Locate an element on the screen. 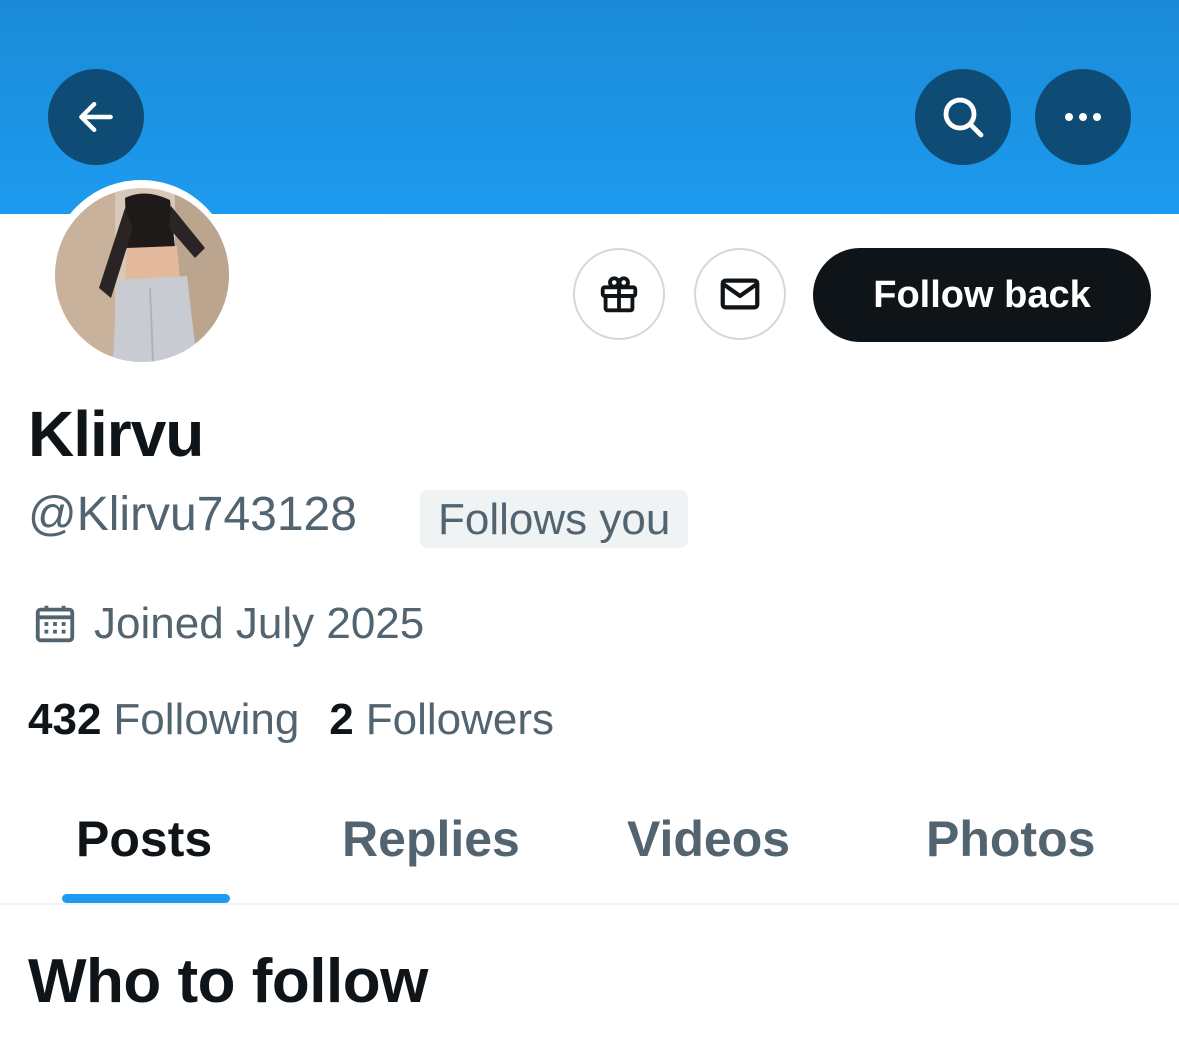 The image size is (1179, 1055). followers-count: 2 is located at coordinates (341, 719).